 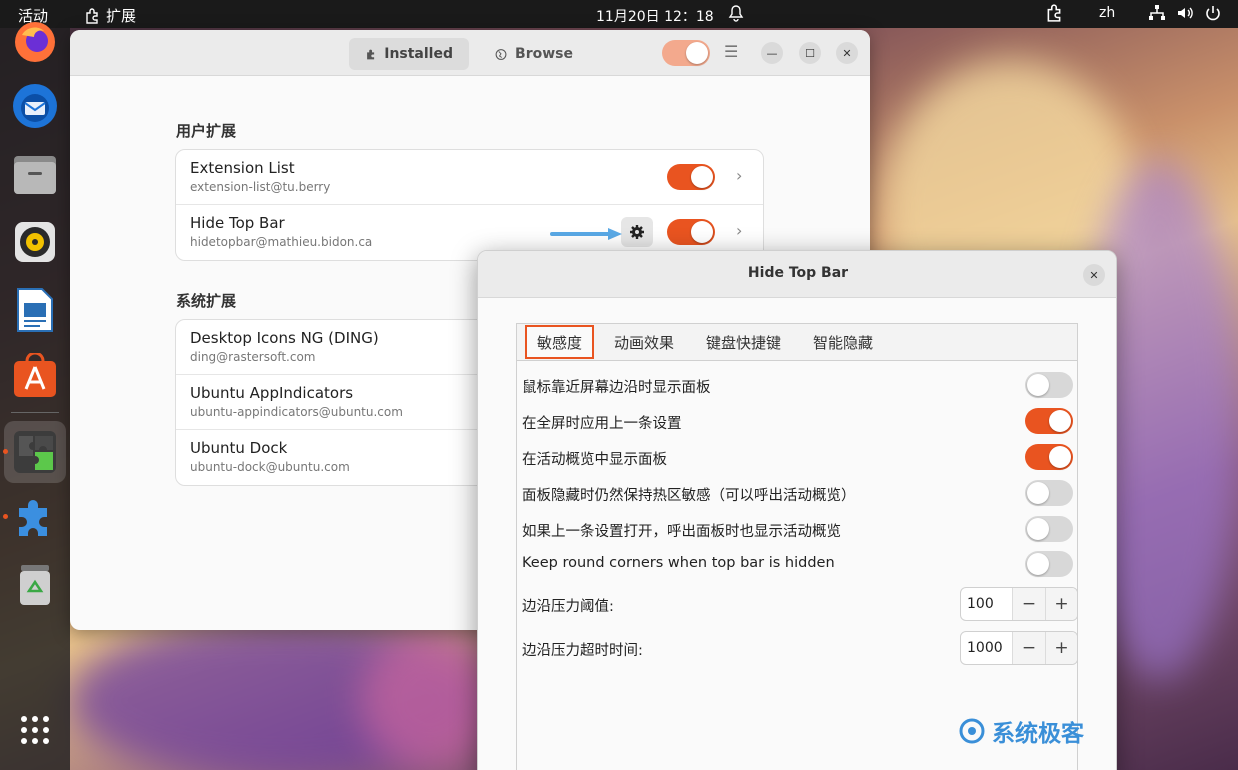 I want to click on extension-name: Ubuntu Dock, so click(x=239, y=448).